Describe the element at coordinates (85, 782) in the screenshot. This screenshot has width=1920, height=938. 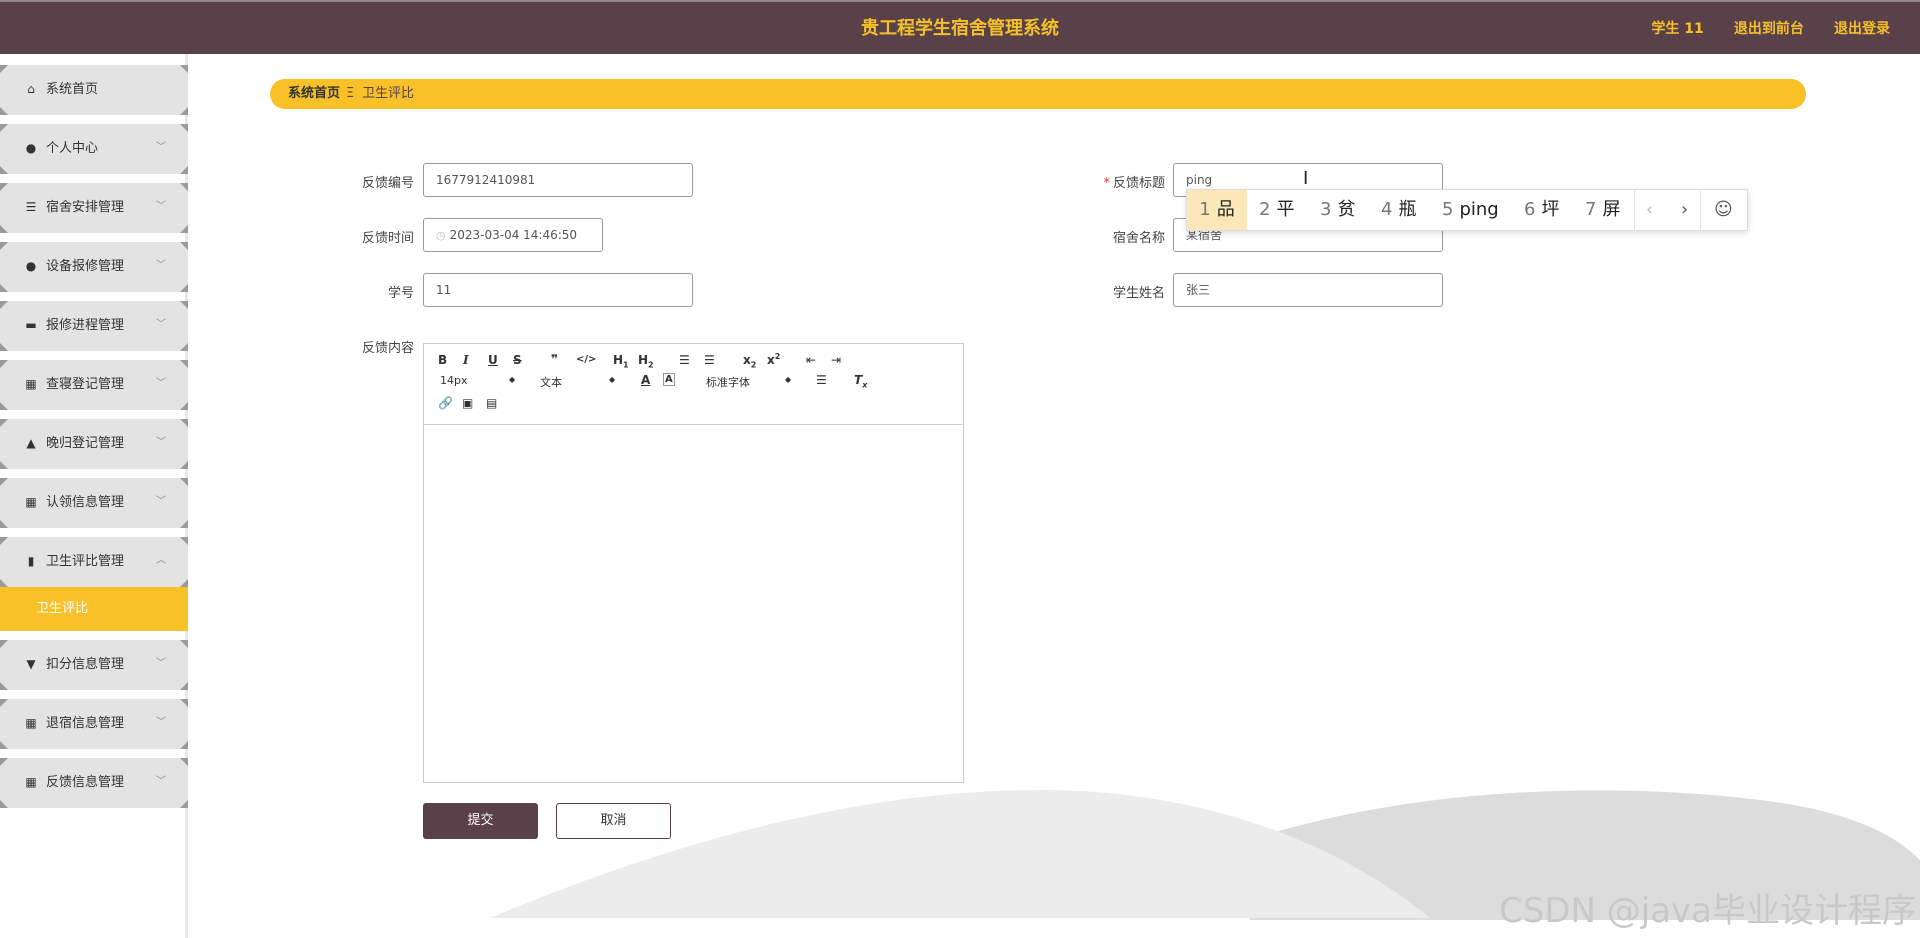
I see `sidebar-item-label: 反馈信息管理` at that location.